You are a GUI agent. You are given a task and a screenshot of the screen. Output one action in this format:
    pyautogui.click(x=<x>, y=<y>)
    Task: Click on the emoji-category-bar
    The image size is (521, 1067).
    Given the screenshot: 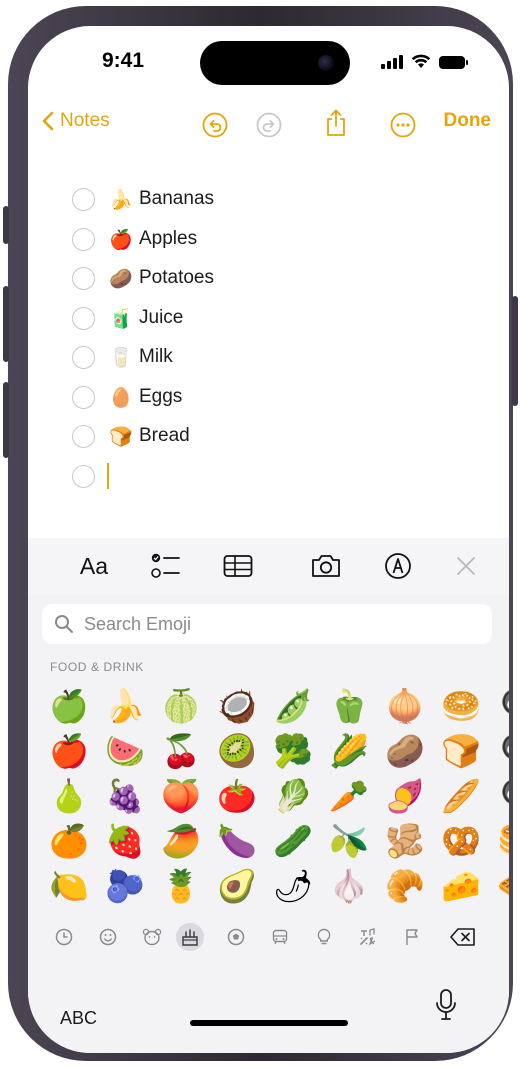 What is the action you would take?
    pyautogui.click(x=268, y=937)
    